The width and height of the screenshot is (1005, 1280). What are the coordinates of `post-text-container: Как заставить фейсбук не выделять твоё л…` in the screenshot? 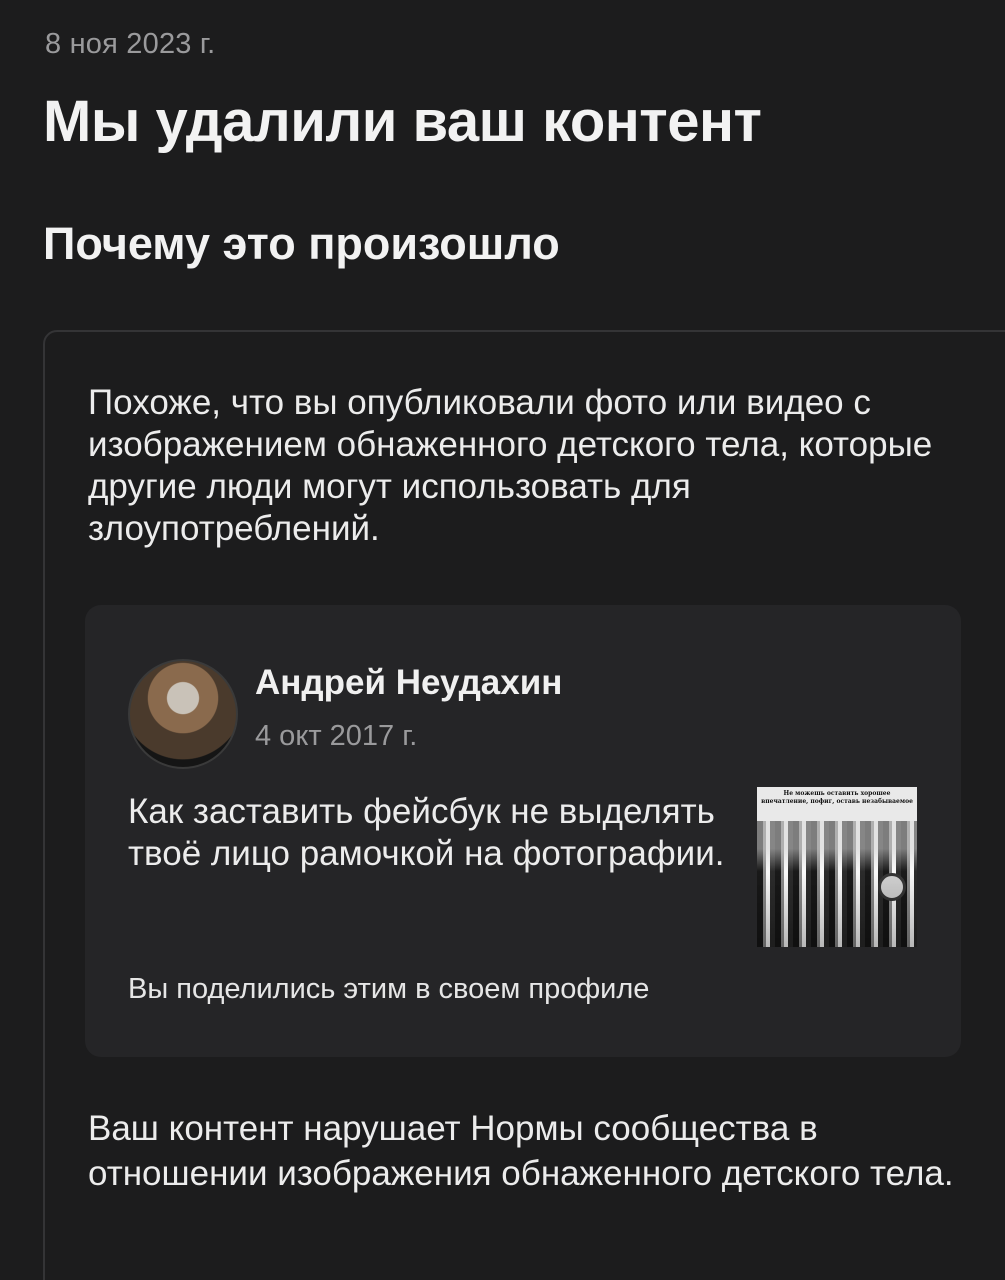 It's located at (440, 861).